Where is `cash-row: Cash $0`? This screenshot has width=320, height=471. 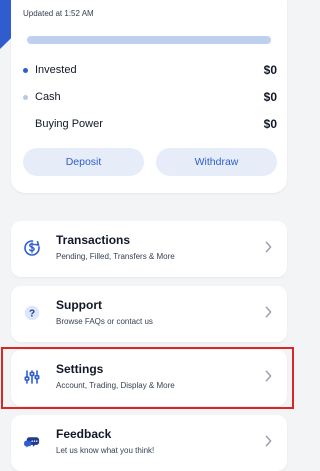 cash-row: Cash $0 is located at coordinates (150, 97).